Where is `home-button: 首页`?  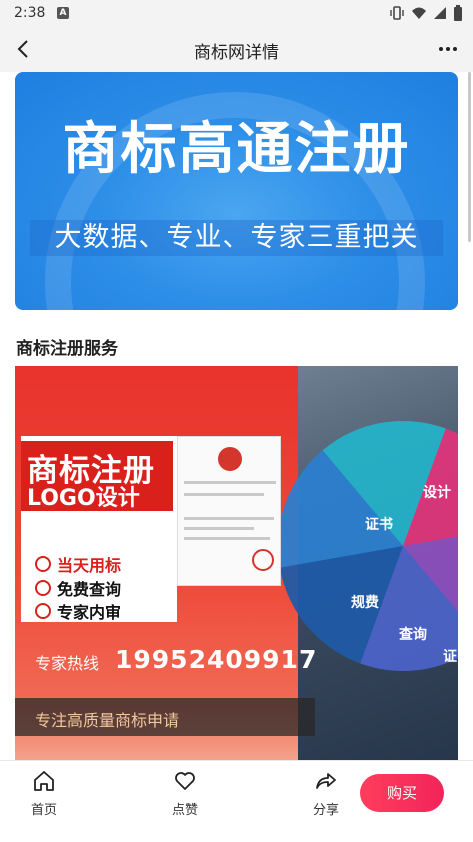
home-button: 首页 is located at coordinates (44, 793).